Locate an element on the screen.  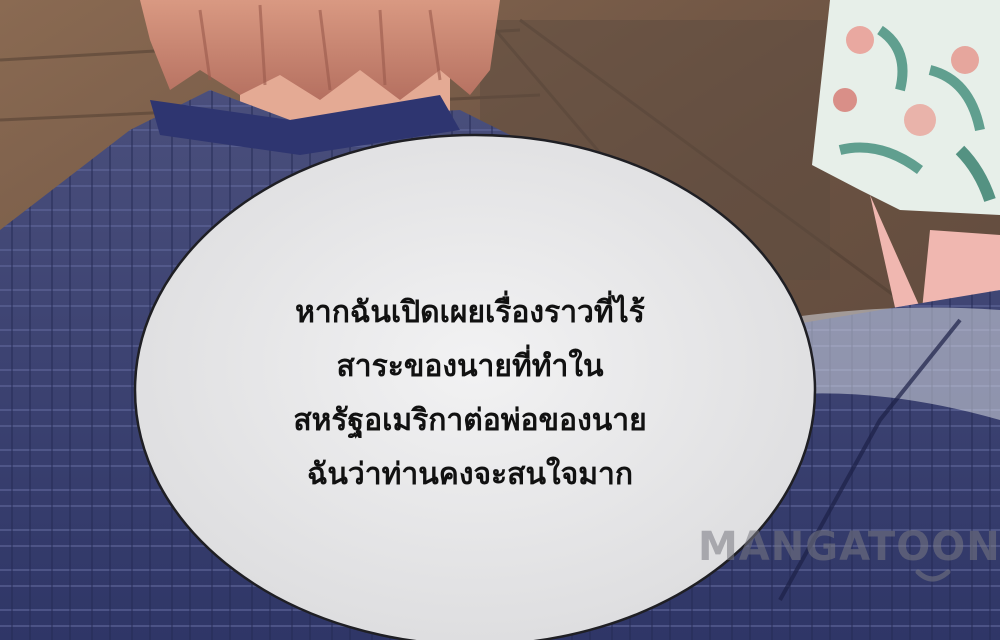
dialogue-line-1: หากฉันเปิดเผยเรื่องราวที่ไร้ is located at coordinates (470, 312).